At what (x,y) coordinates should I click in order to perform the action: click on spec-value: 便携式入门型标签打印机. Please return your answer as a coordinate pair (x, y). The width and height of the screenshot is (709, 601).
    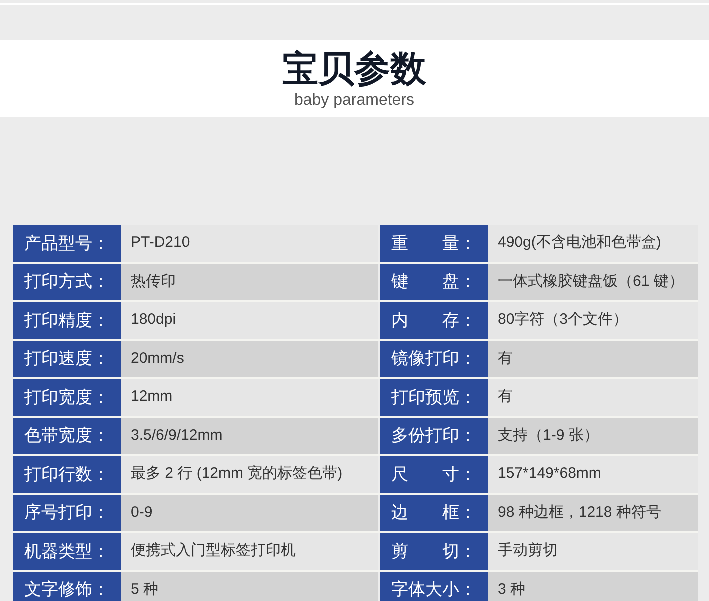
    Looking at the image, I should click on (249, 551).